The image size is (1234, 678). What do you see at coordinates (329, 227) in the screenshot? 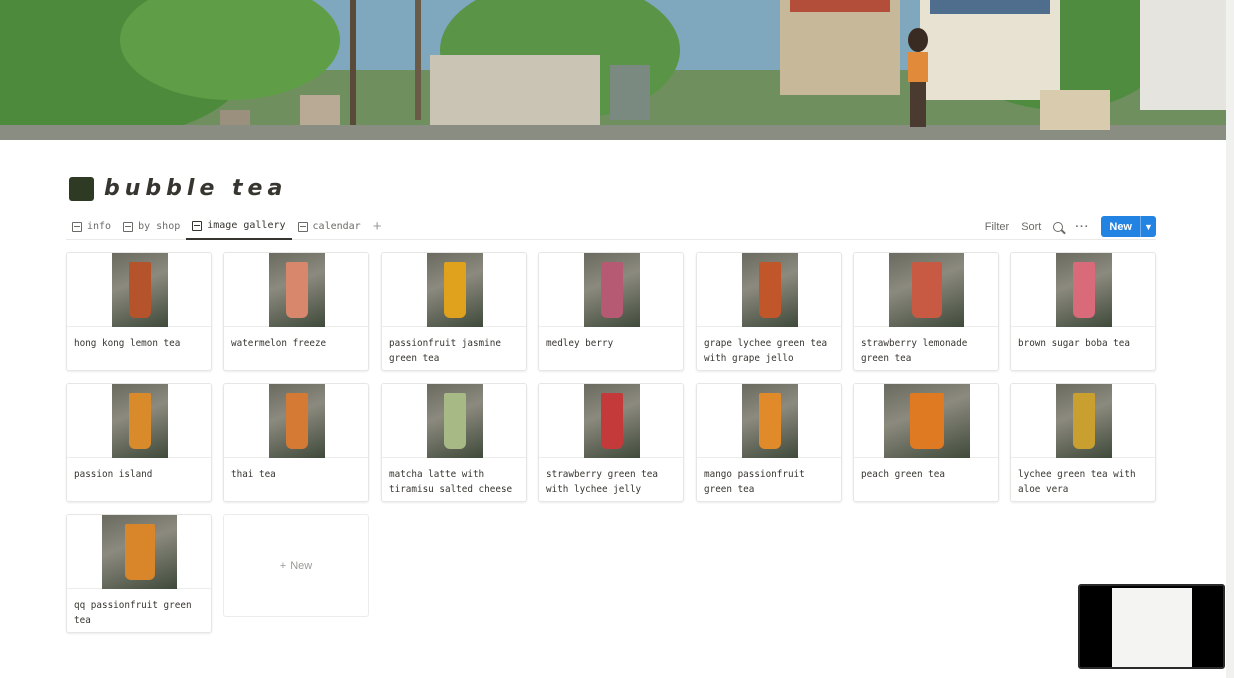
I see `tab-calendar: calendar` at bounding box center [329, 227].